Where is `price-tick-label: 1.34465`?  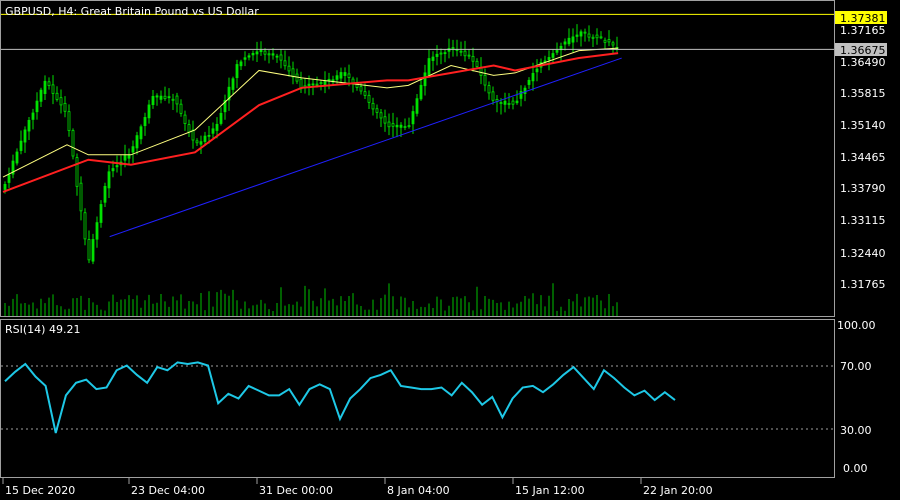
price-tick-label: 1.34465 is located at coordinates (863, 157).